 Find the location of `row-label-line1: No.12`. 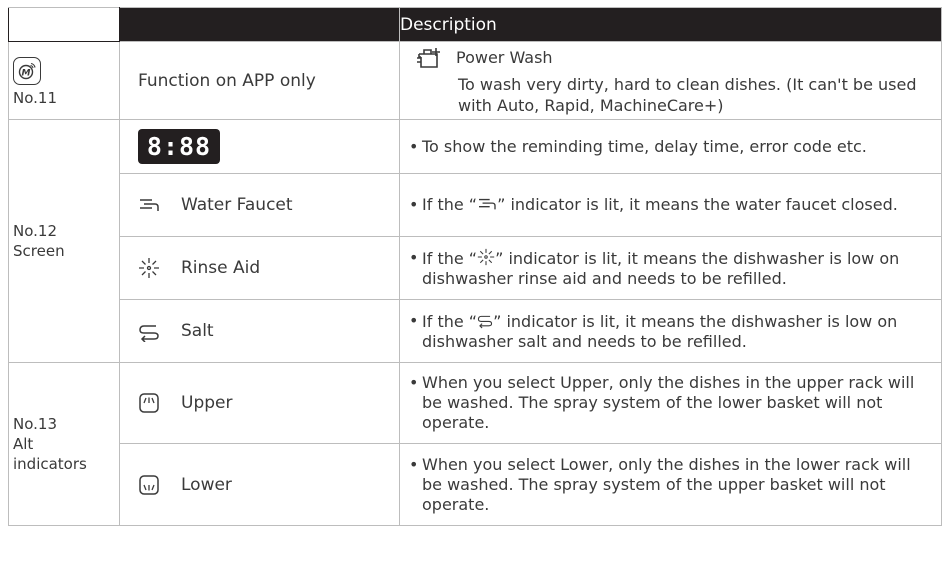

row-label-line1: No.12 is located at coordinates (35, 231).